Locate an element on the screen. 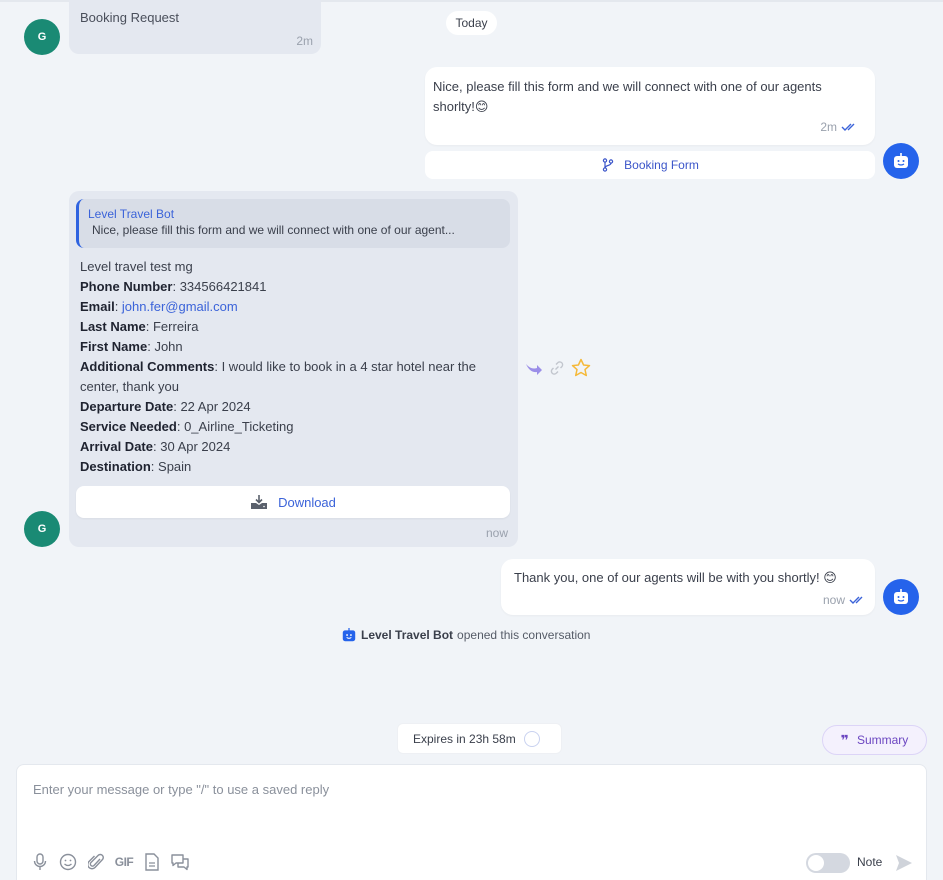 The height and width of the screenshot is (880, 943). composer-toolbar: GIF is located at coordinates (110, 862).